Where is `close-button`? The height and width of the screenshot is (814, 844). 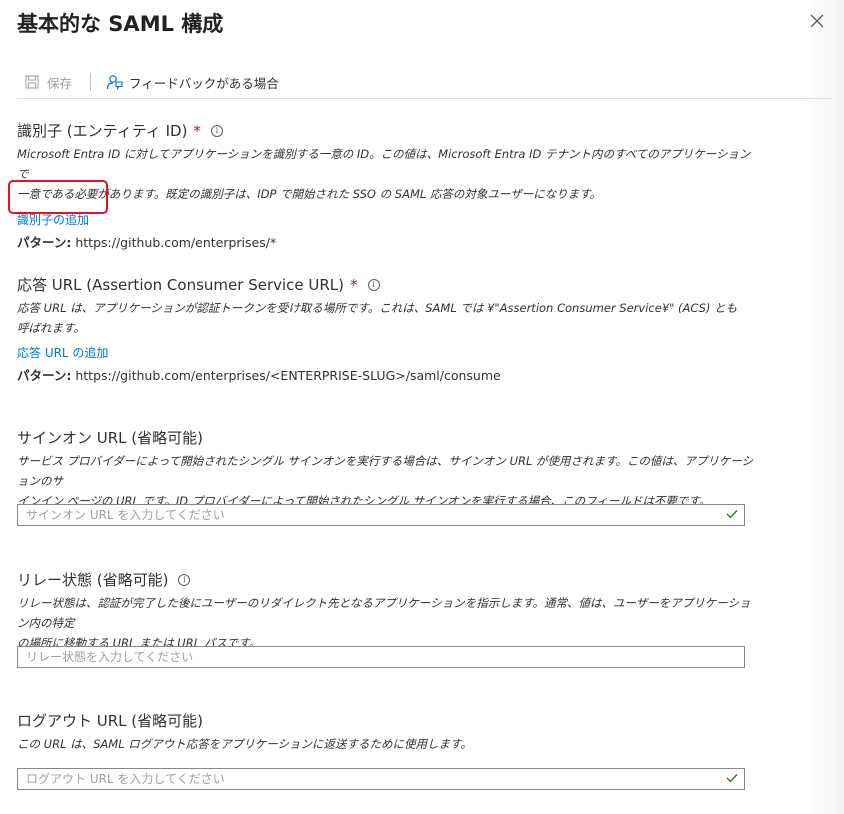
close-button is located at coordinates (817, 21).